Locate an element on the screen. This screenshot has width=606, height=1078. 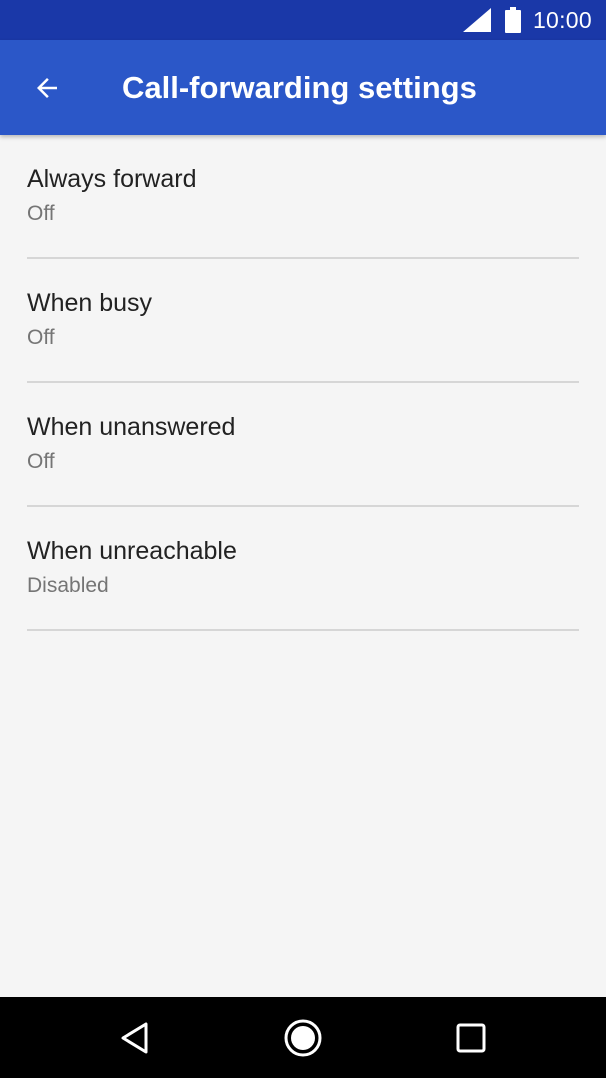
status-bar: 10:00 is located at coordinates (303, 20).